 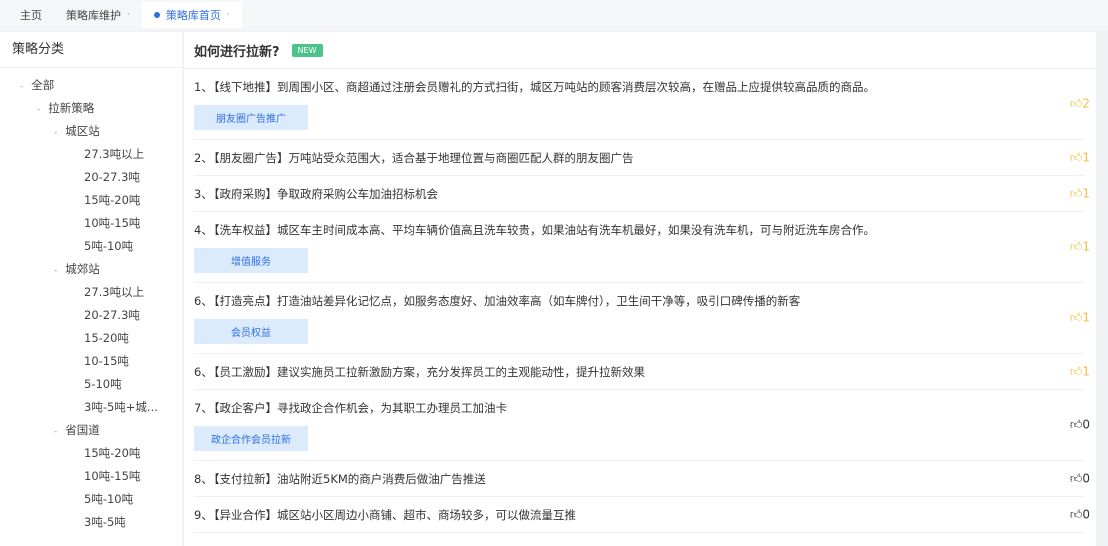 What do you see at coordinates (242, 194) in the screenshot?
I see `item-category: 【政府采购】` at bounding box center [242, 194].